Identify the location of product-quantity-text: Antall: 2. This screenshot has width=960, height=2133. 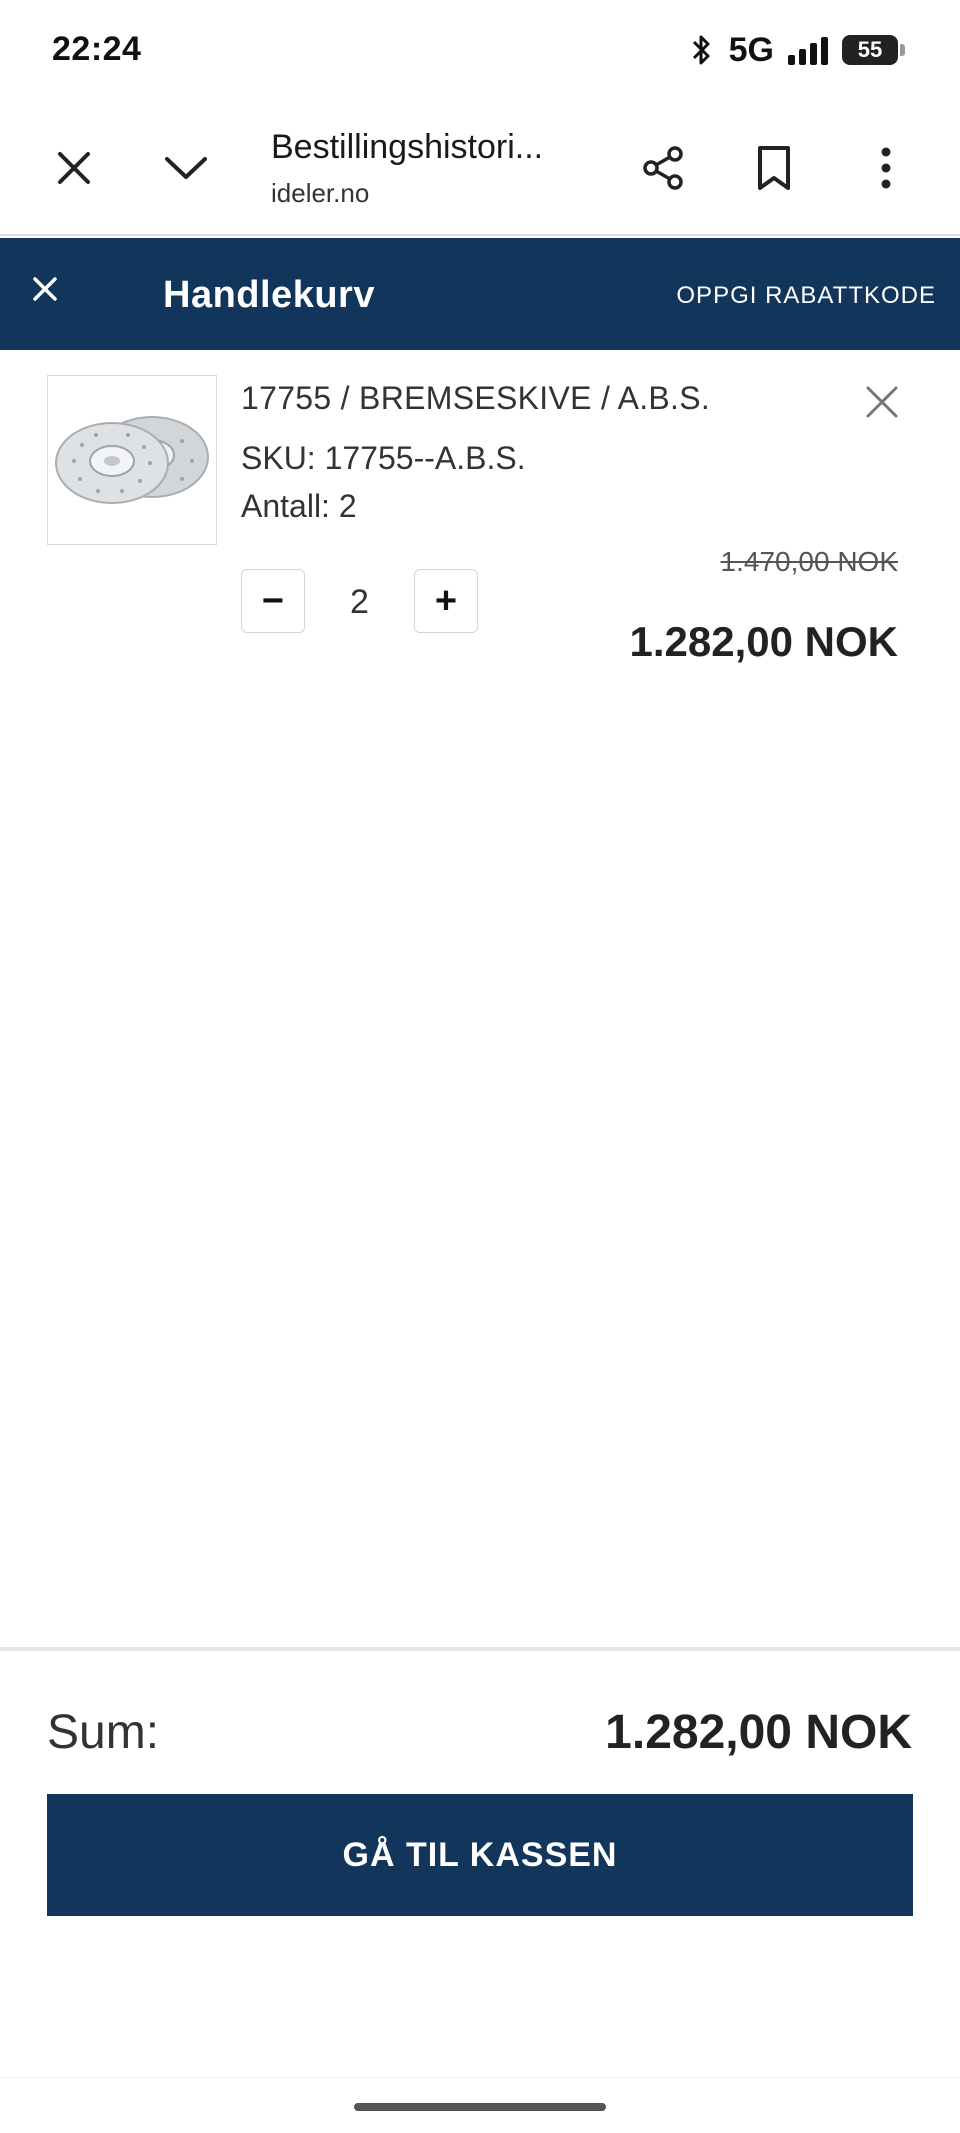
(299, 506).